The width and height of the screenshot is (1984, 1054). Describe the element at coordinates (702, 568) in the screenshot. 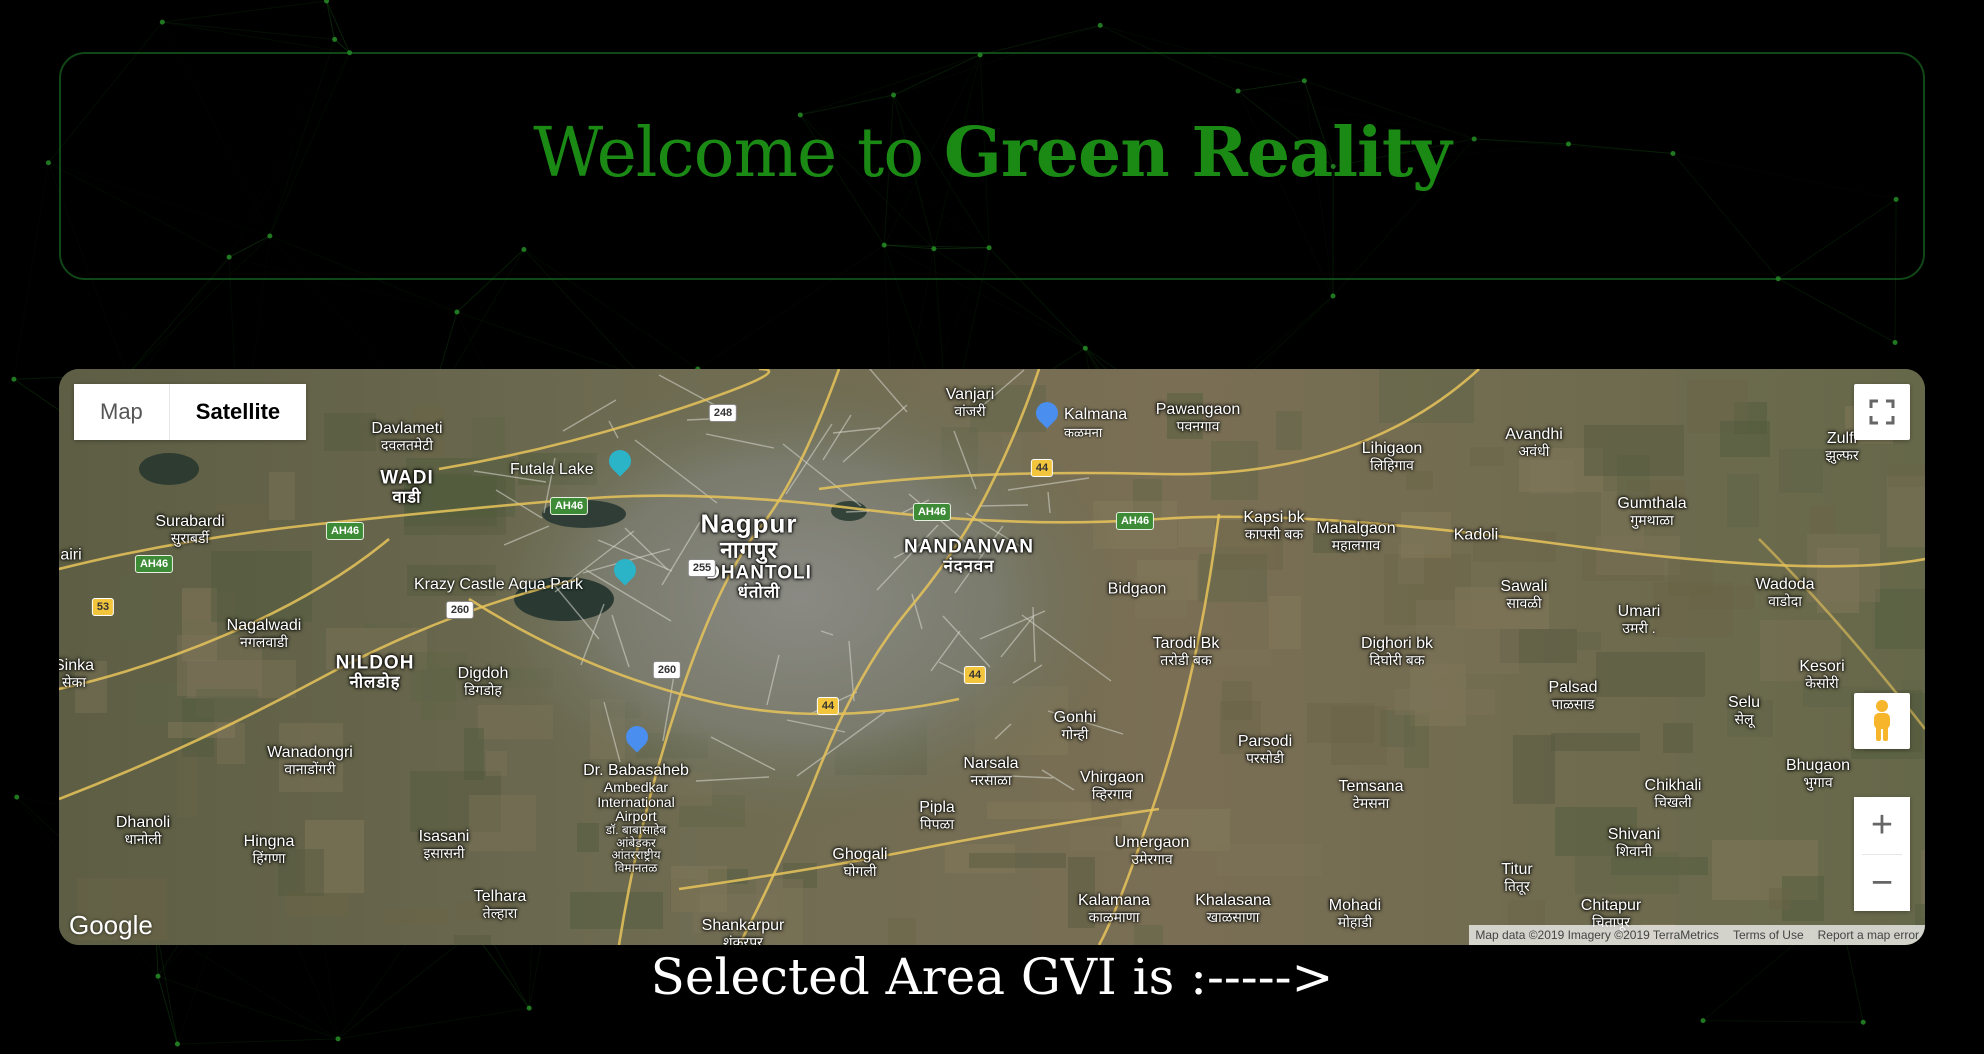

I see `road-shield: 255` at that location.